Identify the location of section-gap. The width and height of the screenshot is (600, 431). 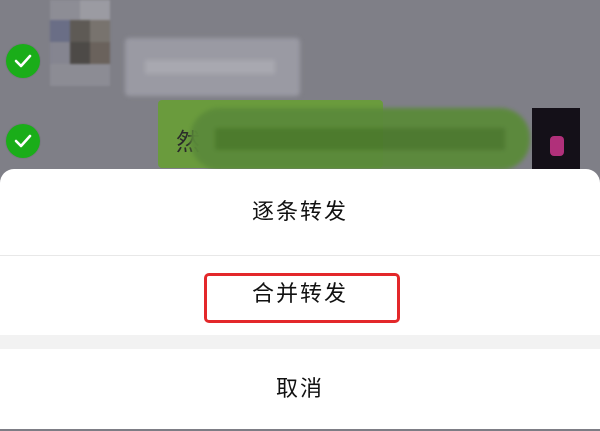
(300, 342).